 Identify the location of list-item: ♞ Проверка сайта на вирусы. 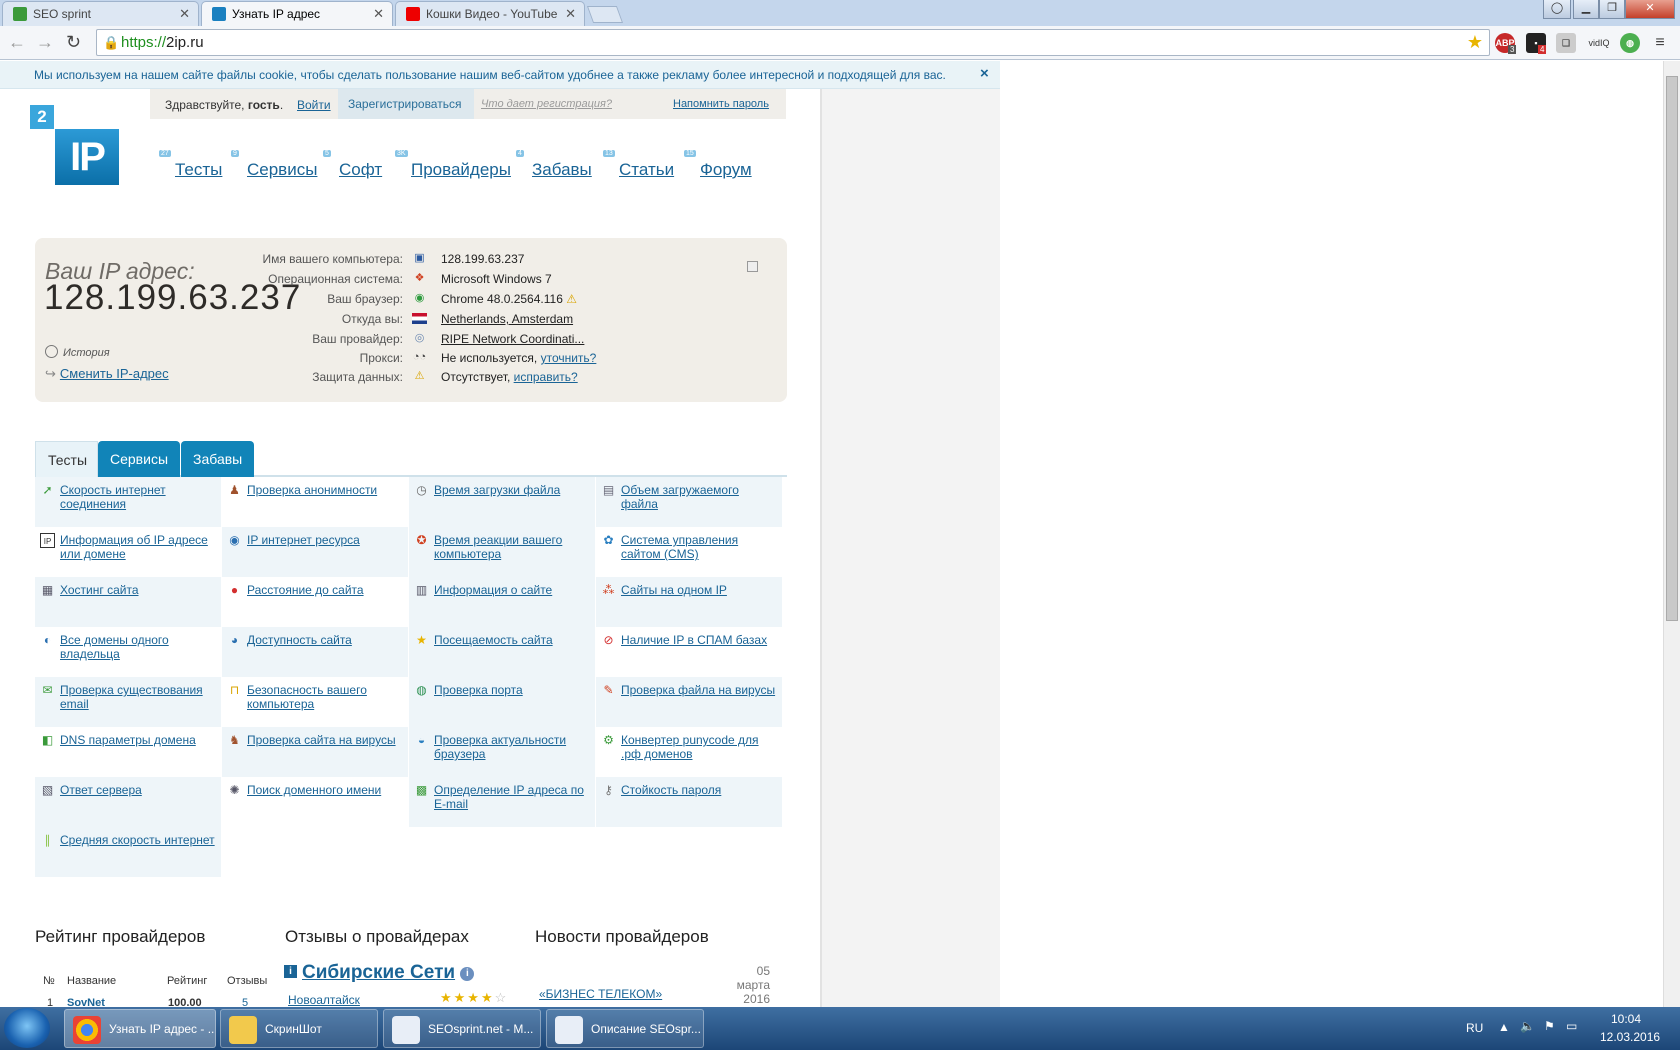
(315, 752).